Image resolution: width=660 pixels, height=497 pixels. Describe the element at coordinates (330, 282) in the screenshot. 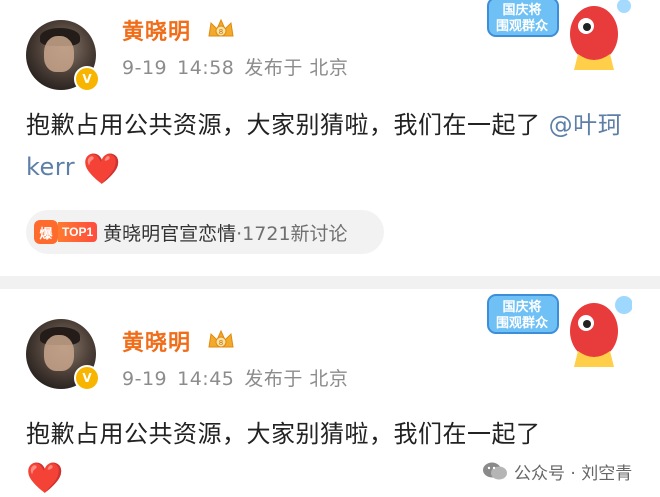

I see `post-divider` at that location.